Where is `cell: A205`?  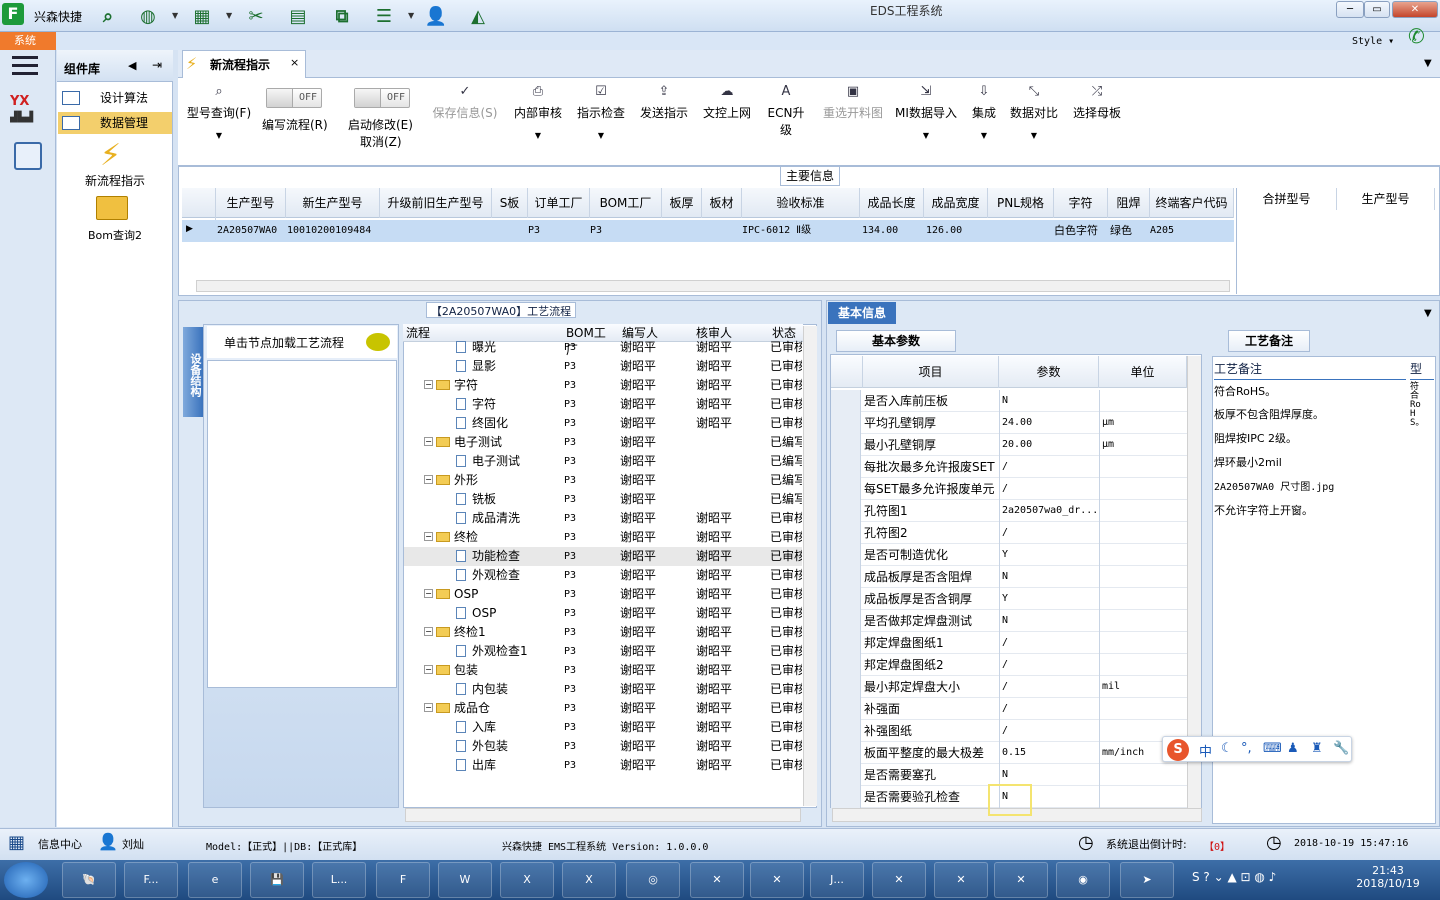 cell: A205 is located at coordinates (1191, 231).